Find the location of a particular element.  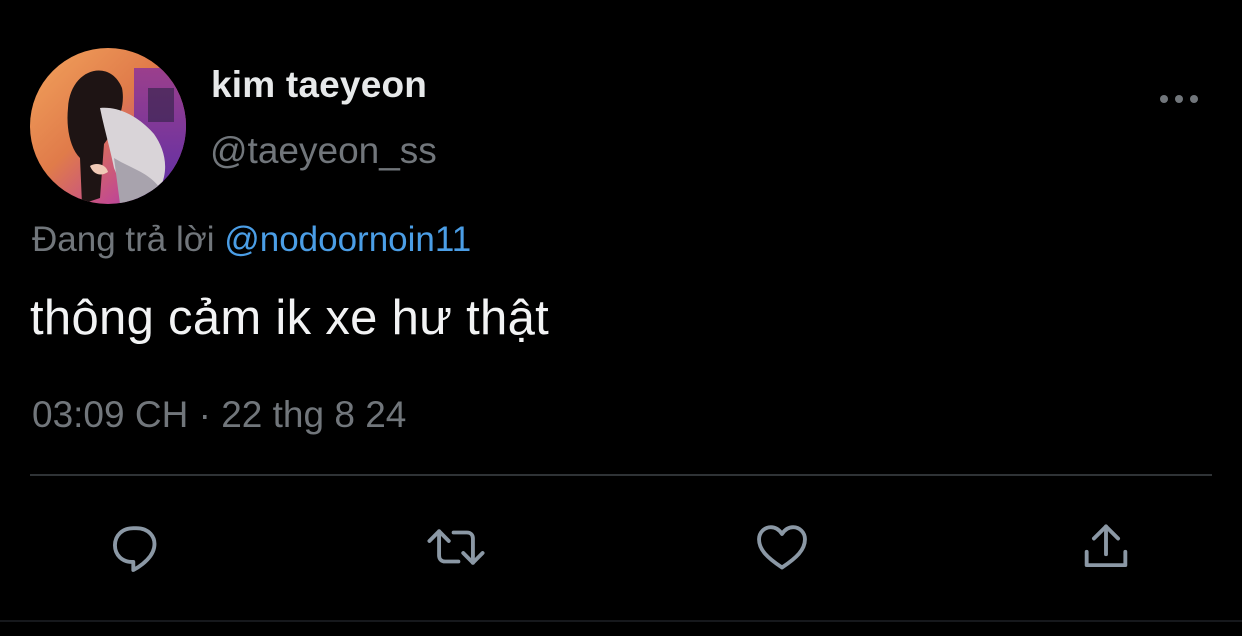

display-name: kim taeyeon is located at coordinates (319, 85).